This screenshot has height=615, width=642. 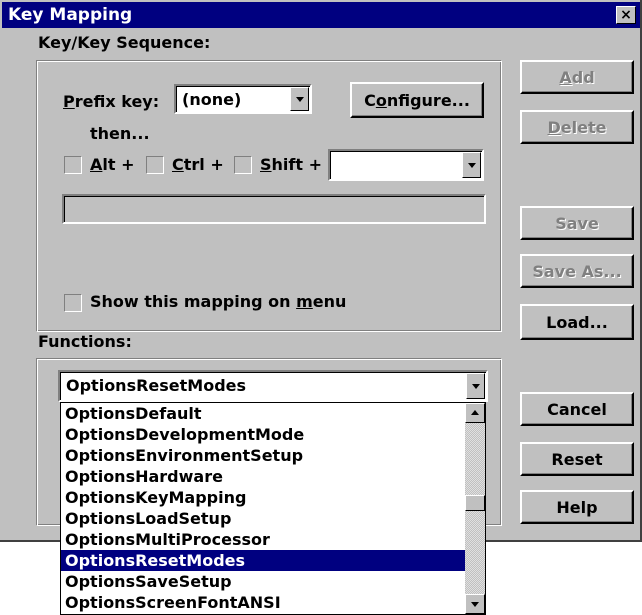 What do you see at coordinates (218, 301) in the screenshot?
I see `show-on-menu-label: Show this mapping on menu` at bounding box center [218, 301].